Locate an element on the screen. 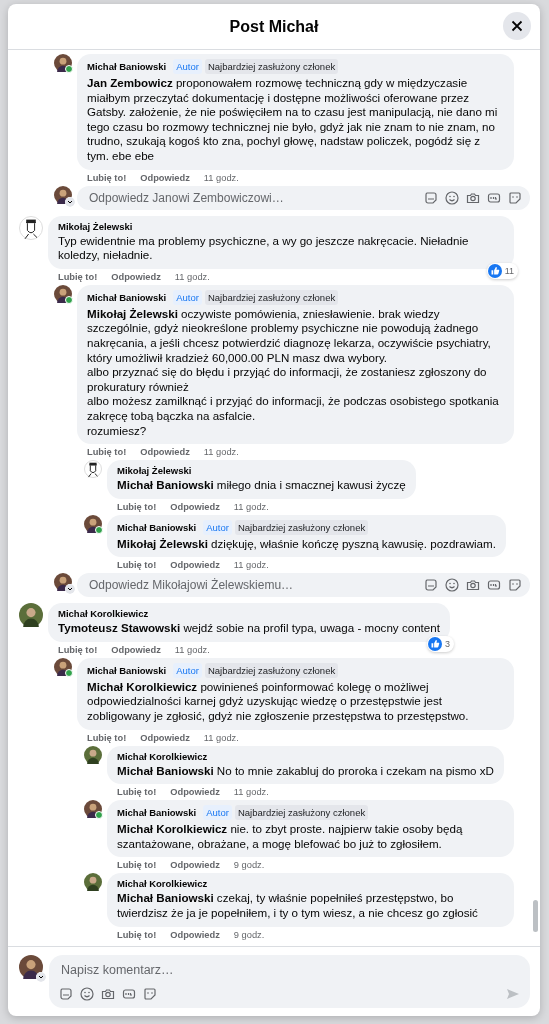 Image resolution: width=549 pixels, height=1024 pixels. comment-text: Mikołaj Żelewski dziękuję, właśnie kończę pyszną kawusię. pozdrawiam. is located at coordinates (306, 544).